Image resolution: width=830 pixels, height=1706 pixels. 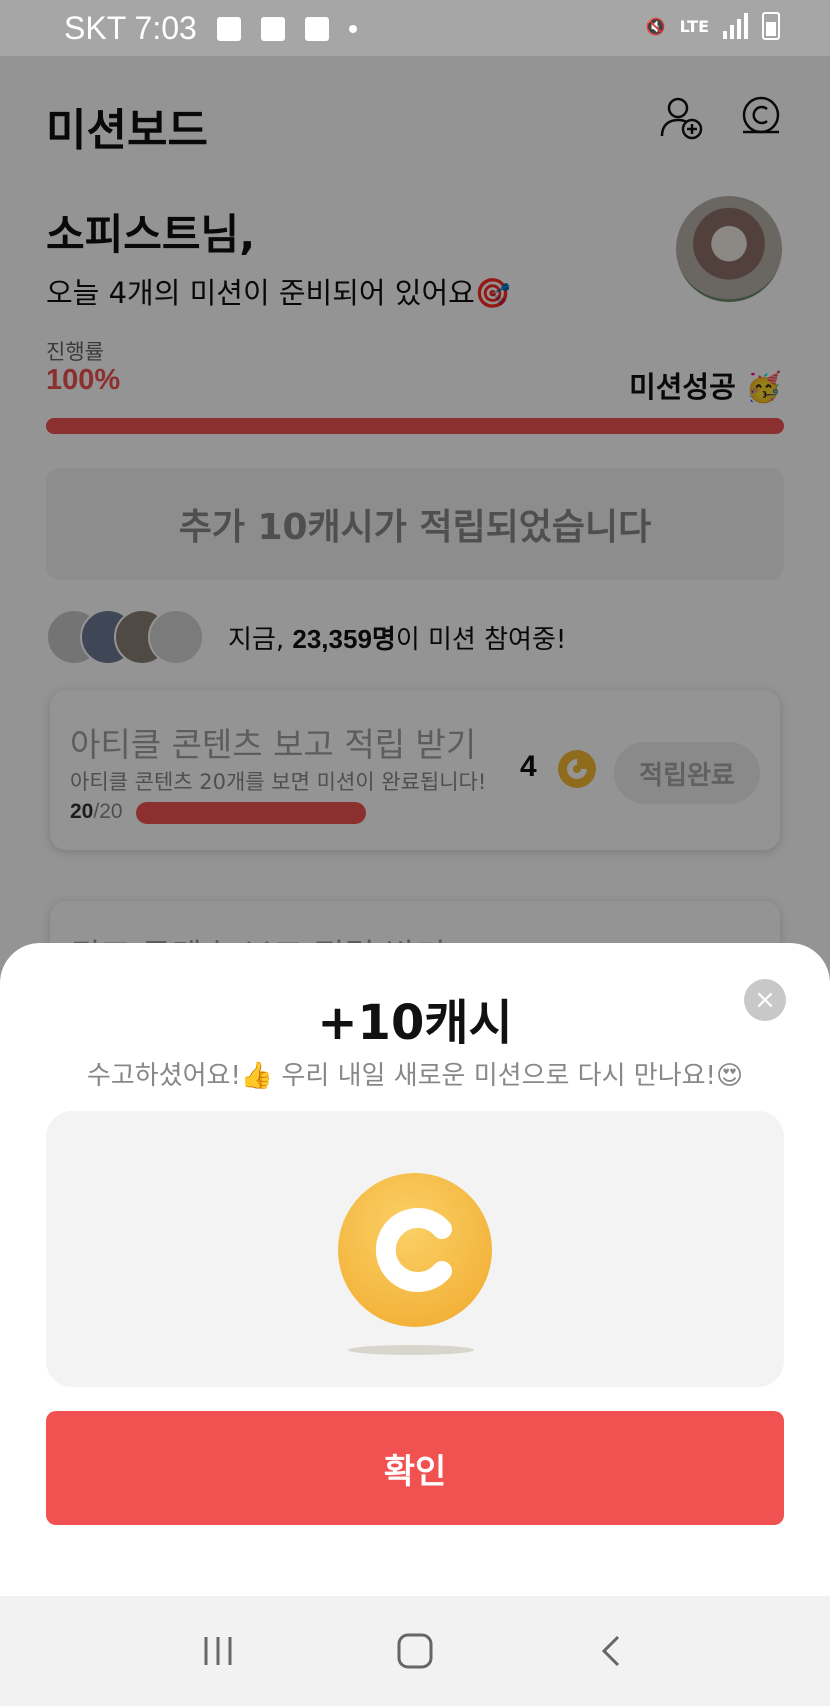 I want to click on sheet-message: 수고하셨어요!👍 우리 내일 새로운 미션으로 다시 만나요!😍, so click(x=415, y=1076).